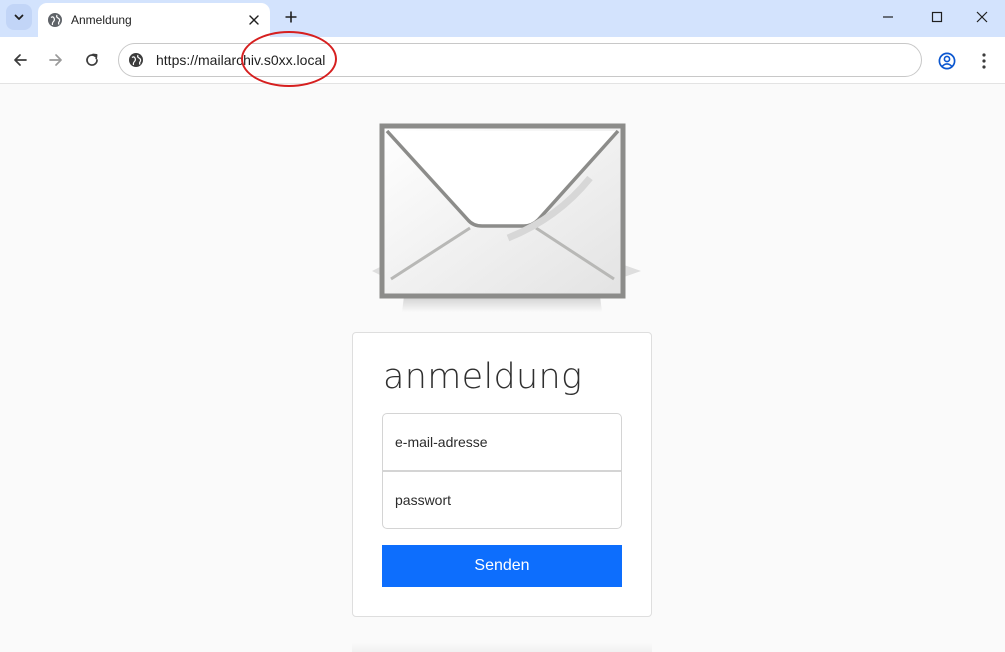  I want to click on forward-button, so click(56, 60).